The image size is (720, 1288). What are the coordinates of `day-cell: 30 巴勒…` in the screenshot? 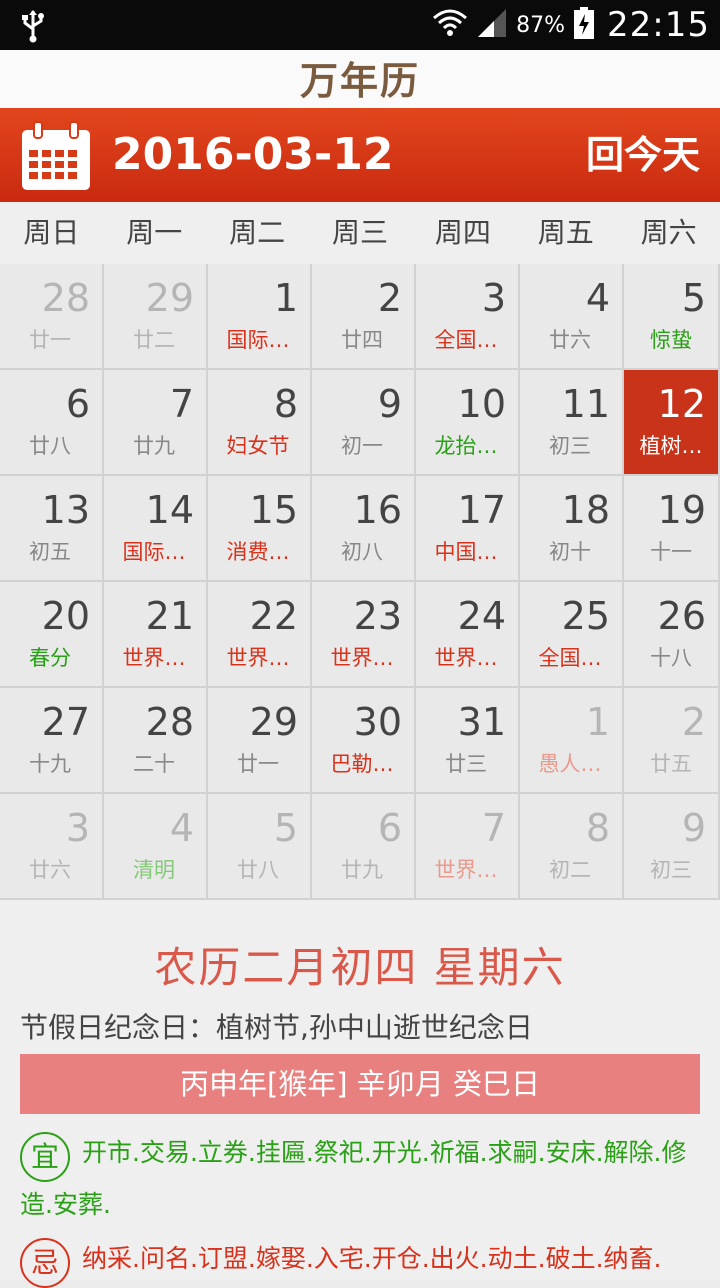 It's located at (364, 741).